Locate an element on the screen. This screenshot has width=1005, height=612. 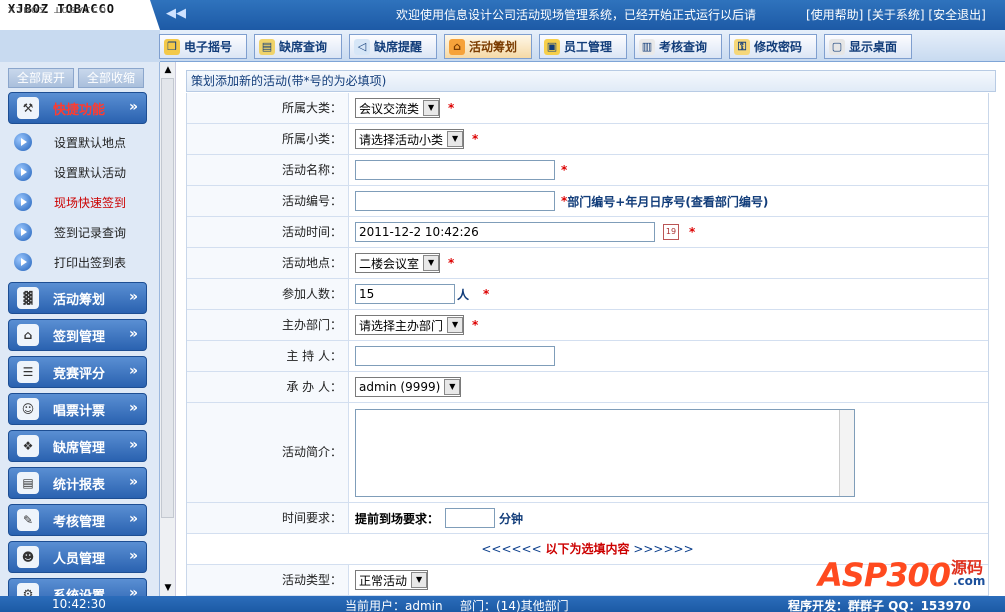
row-department: 主办部门： 请选择主办部门 ▼ * is located at coordinates (587, 325).